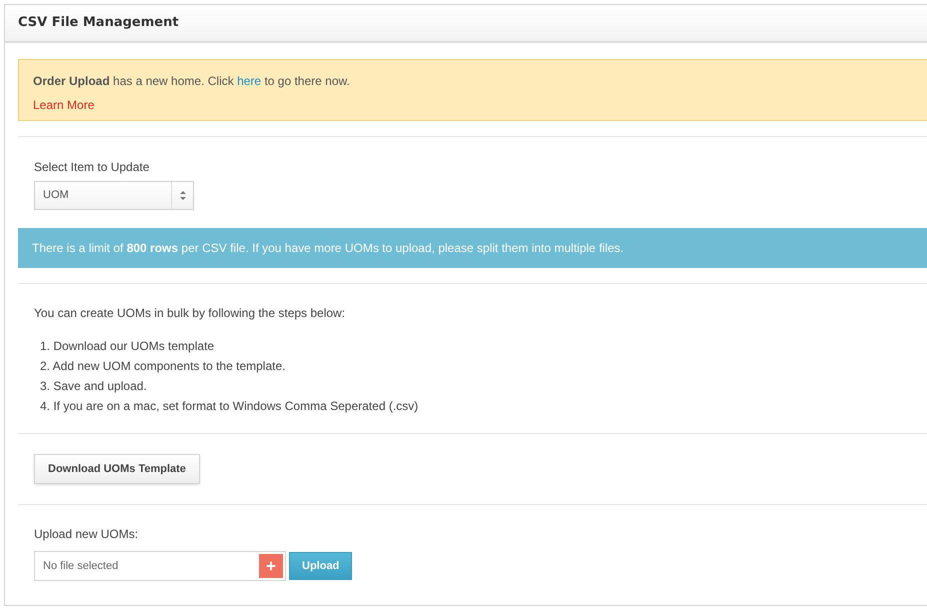 The width and height of the screenshot is (927, 608). Describe the element at coordinates (249, 81) in the screenshot. I see `here-link: here` at that location.